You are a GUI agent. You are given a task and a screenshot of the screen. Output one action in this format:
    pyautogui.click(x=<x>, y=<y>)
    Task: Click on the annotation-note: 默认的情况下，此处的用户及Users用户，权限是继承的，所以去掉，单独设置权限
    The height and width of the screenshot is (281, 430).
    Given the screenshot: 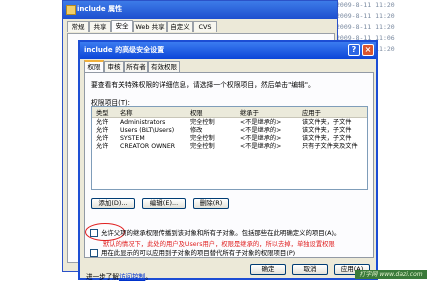 What is the action you would take?
    pyautogui.click(x=219, y=244)
    